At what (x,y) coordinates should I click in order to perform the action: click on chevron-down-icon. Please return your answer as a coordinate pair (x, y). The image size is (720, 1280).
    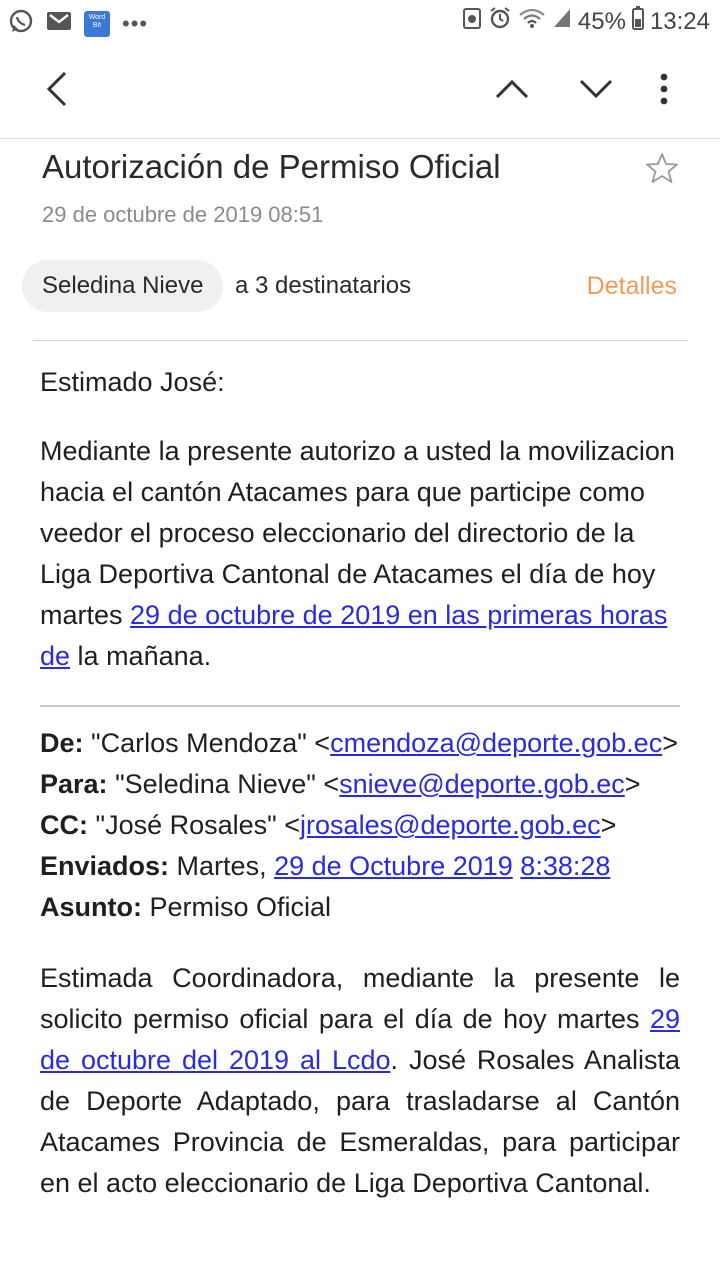
    Looking at the image, I should click on (596, 91).